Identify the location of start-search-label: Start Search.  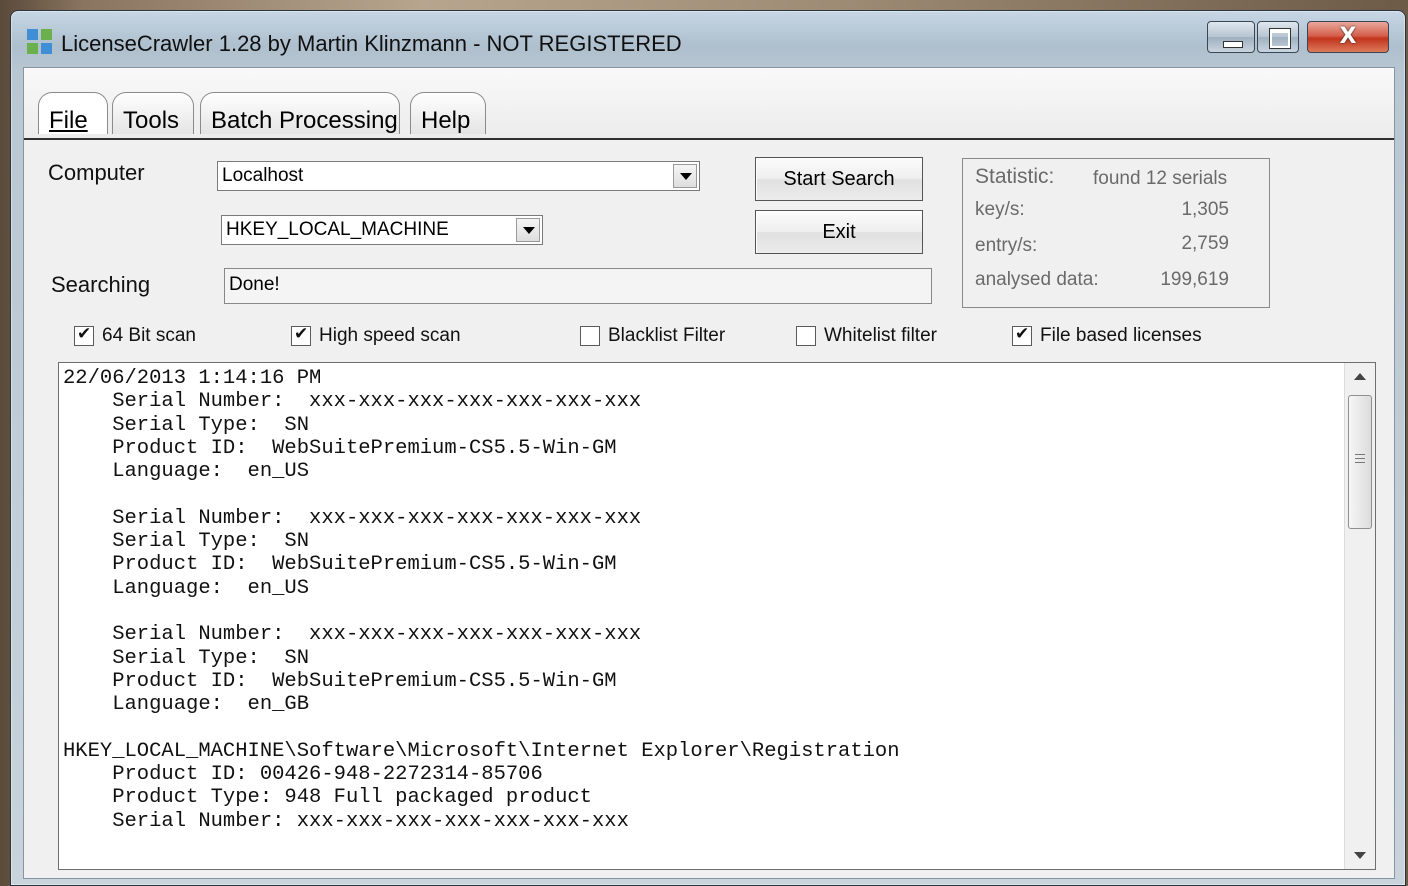
(839, 179).